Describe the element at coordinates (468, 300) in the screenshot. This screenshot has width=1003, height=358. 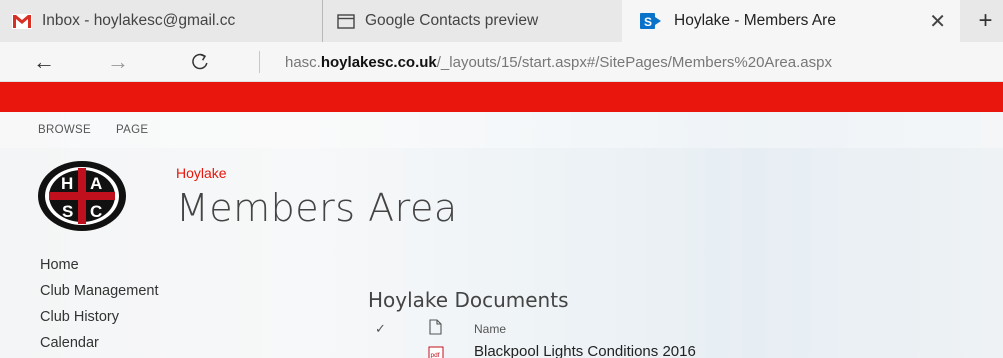
I see `documents-web-part-title: Hoylake Documents` at that location.